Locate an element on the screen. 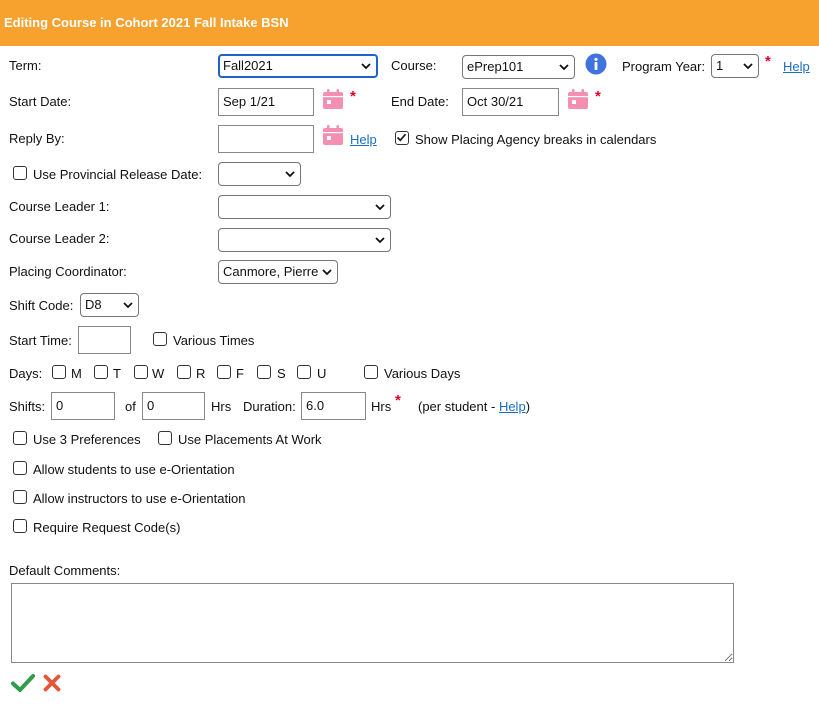 This screenshot has height=704, width=819. shift-code-value: D8 is located at coordinates (93, 304).